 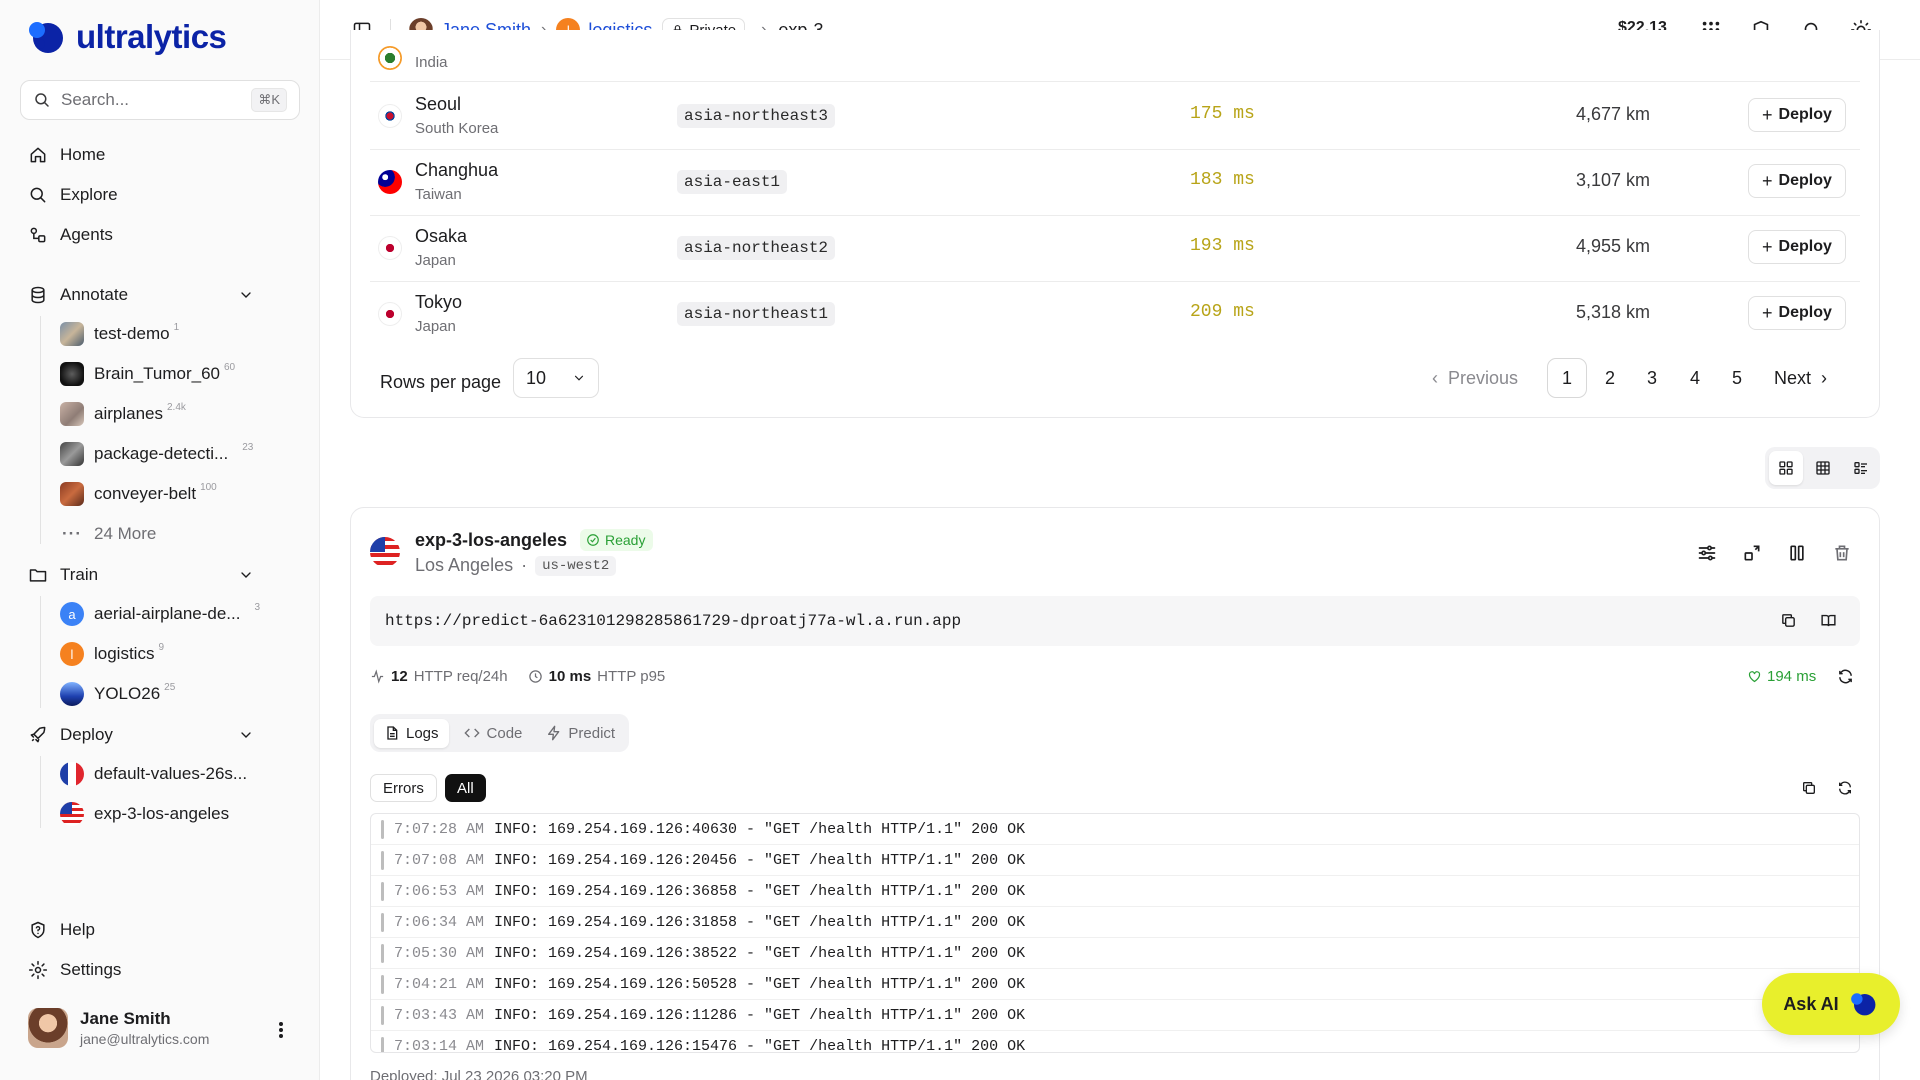 What do you see at coordinates (79, 574) in the screenshot?
I see `nav-train-label: Train` at bounding box center [79, 574].